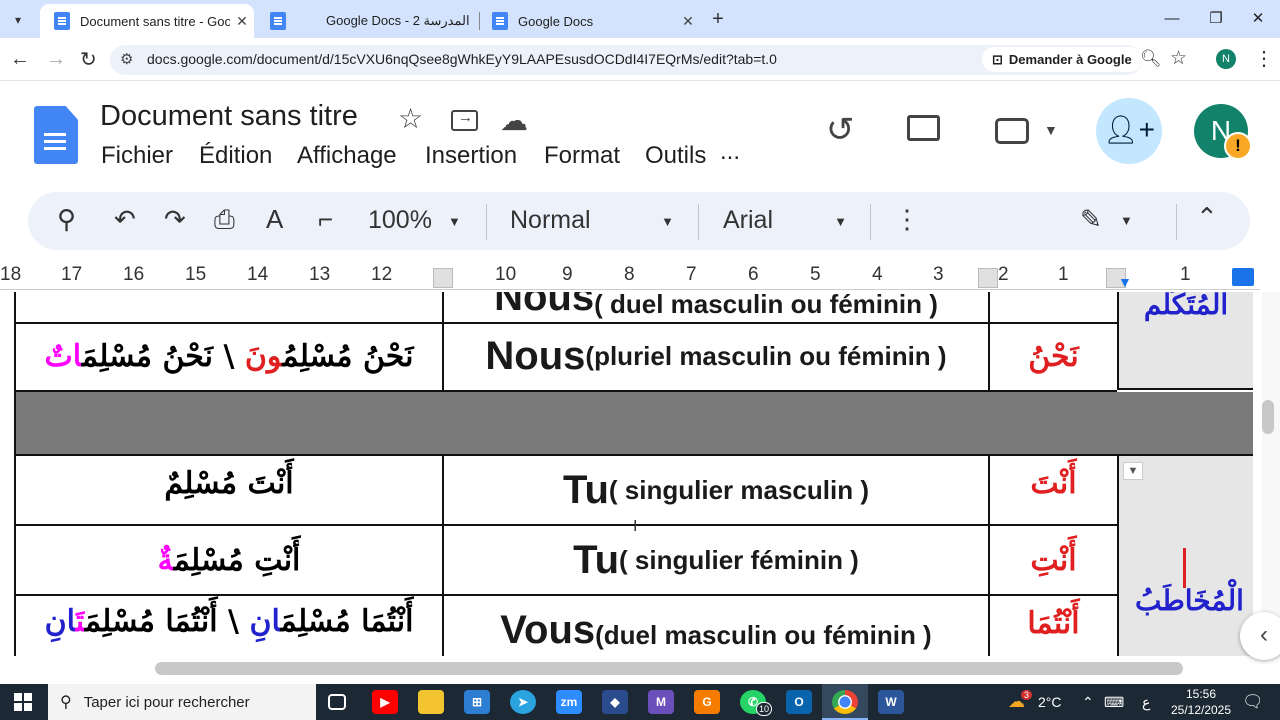 This screenshot has height=720, width=1280. I want to click on zoom-icon: 🔍︎, so click(1151, 59).